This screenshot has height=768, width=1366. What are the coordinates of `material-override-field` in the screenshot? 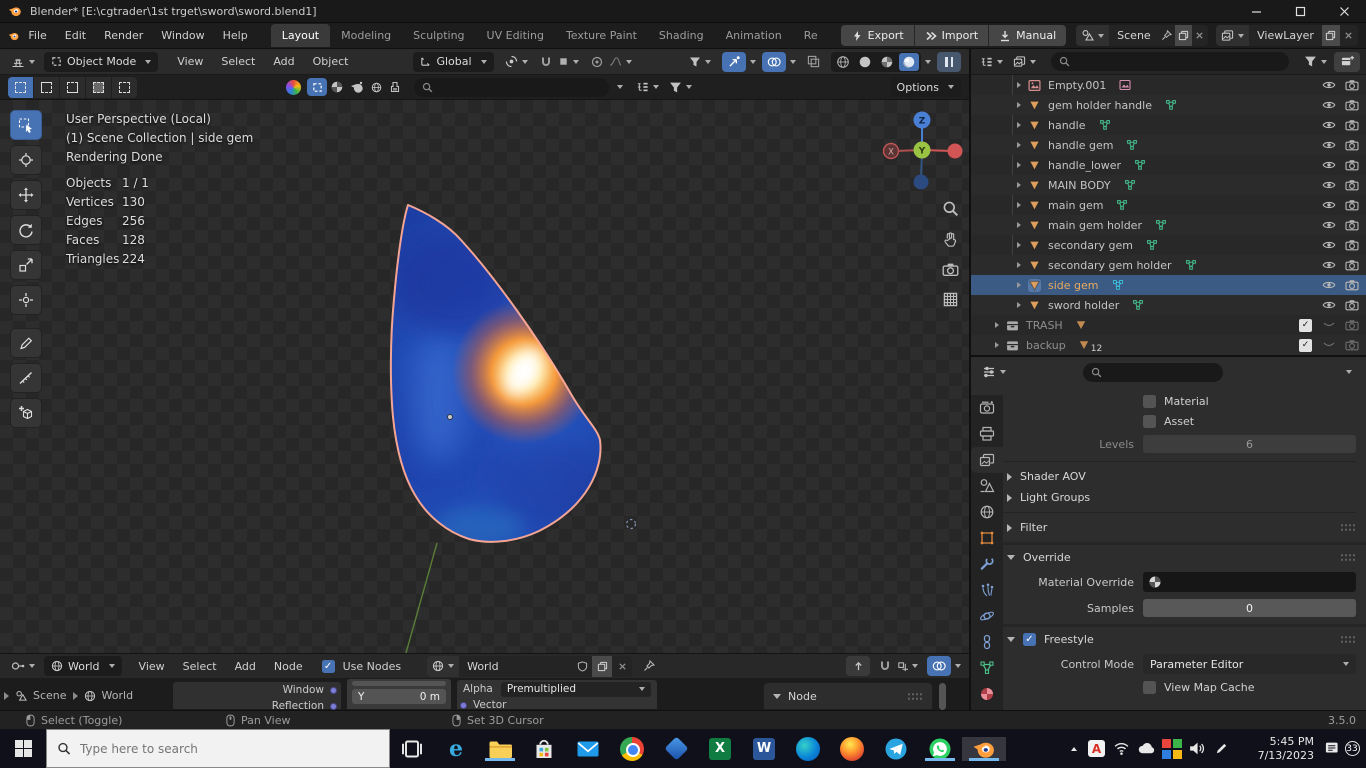 It's located at (1249, 582).